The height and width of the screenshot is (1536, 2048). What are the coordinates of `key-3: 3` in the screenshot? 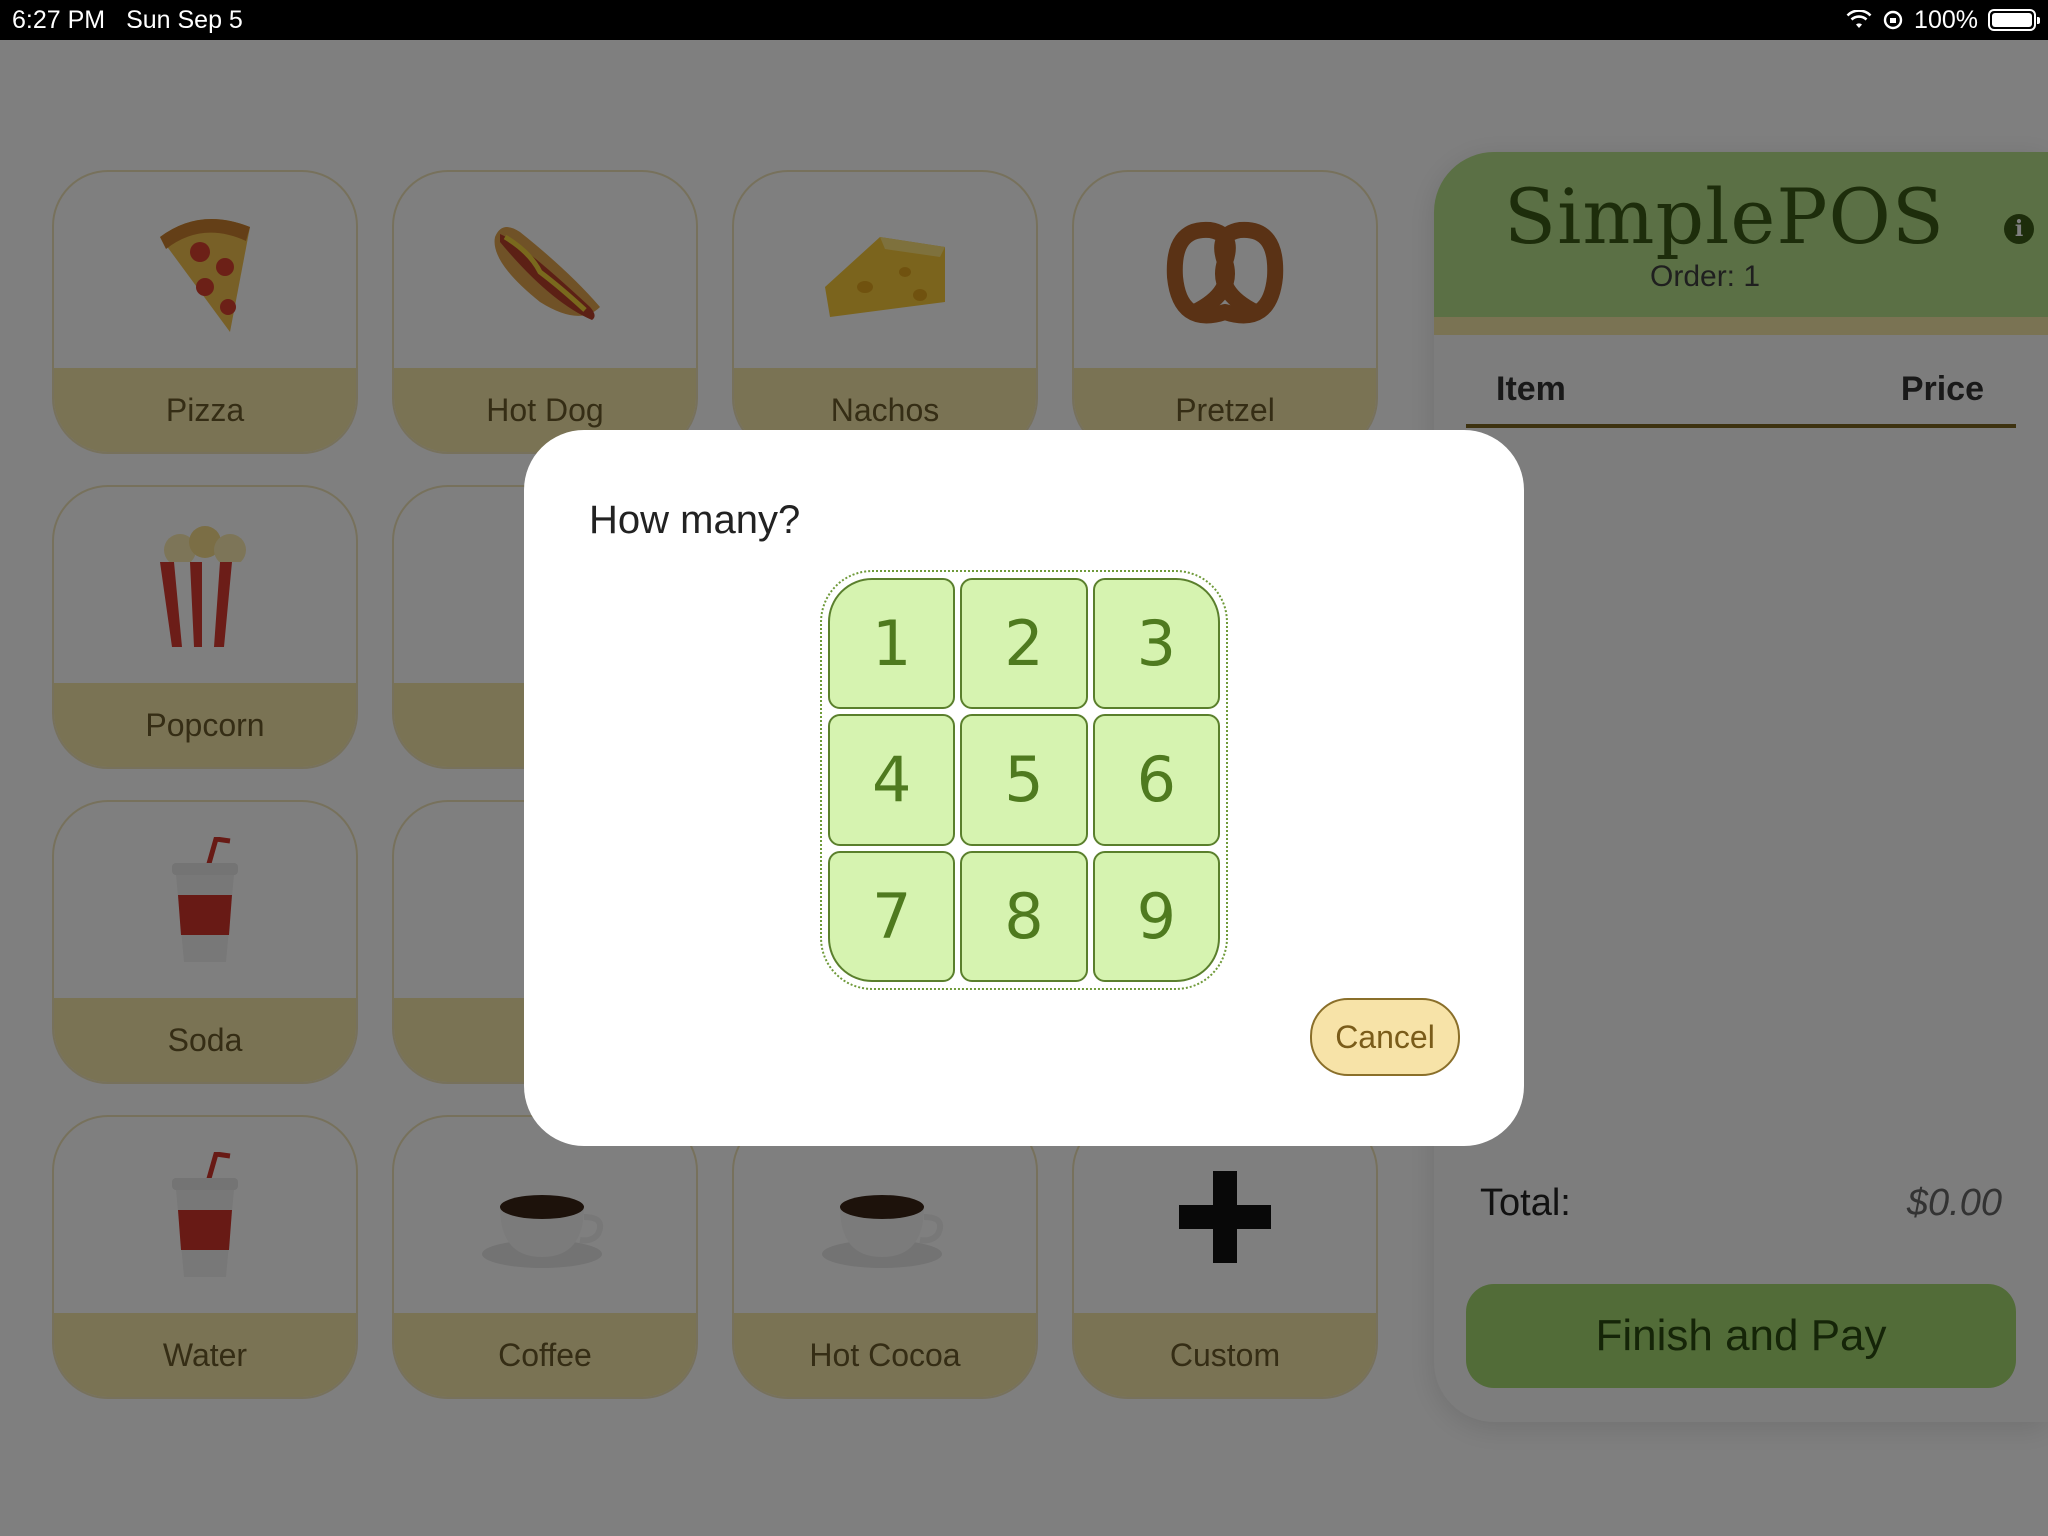 It's located at (1156, 644).